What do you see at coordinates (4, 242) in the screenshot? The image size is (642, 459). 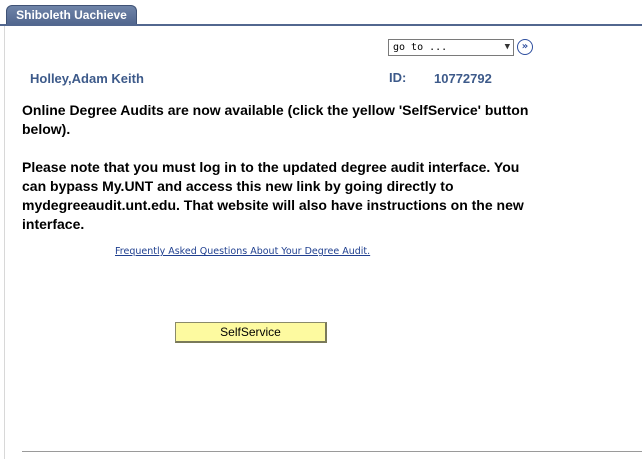 I see `content-left-border` at bounding box center [4, 242].